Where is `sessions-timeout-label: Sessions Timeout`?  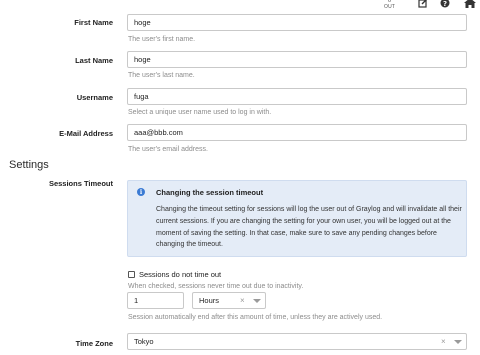
sessions-timeout-label: Sessions Timeout is located at coordinates (80, 183).